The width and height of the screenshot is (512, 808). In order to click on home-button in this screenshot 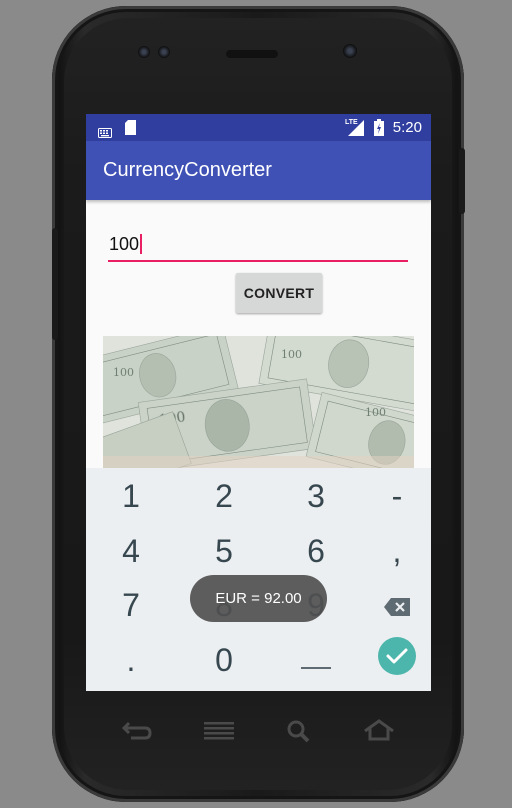, I will do `click(379, 732)`.